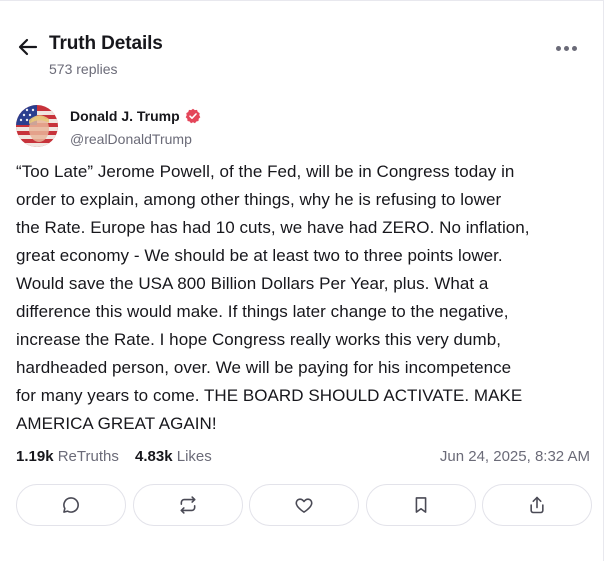 The height and width of the screenshot is (561, 610). I want to click on author-name: Donald J. Trump, so click(135, 116).